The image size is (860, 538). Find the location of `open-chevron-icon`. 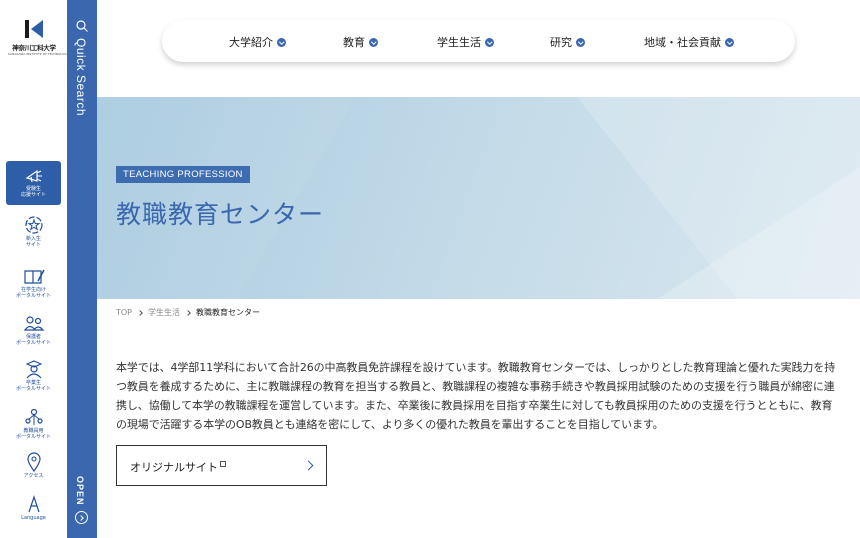

open-chevron-icon is located at coordinates (81, 517).